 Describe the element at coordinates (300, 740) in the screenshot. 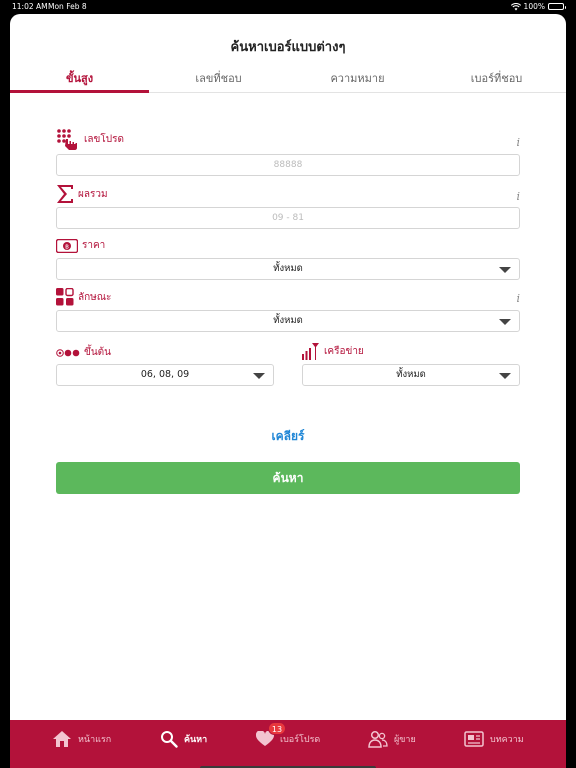

I see `nav-favorites-label: เบอร์โปรด` at that location.